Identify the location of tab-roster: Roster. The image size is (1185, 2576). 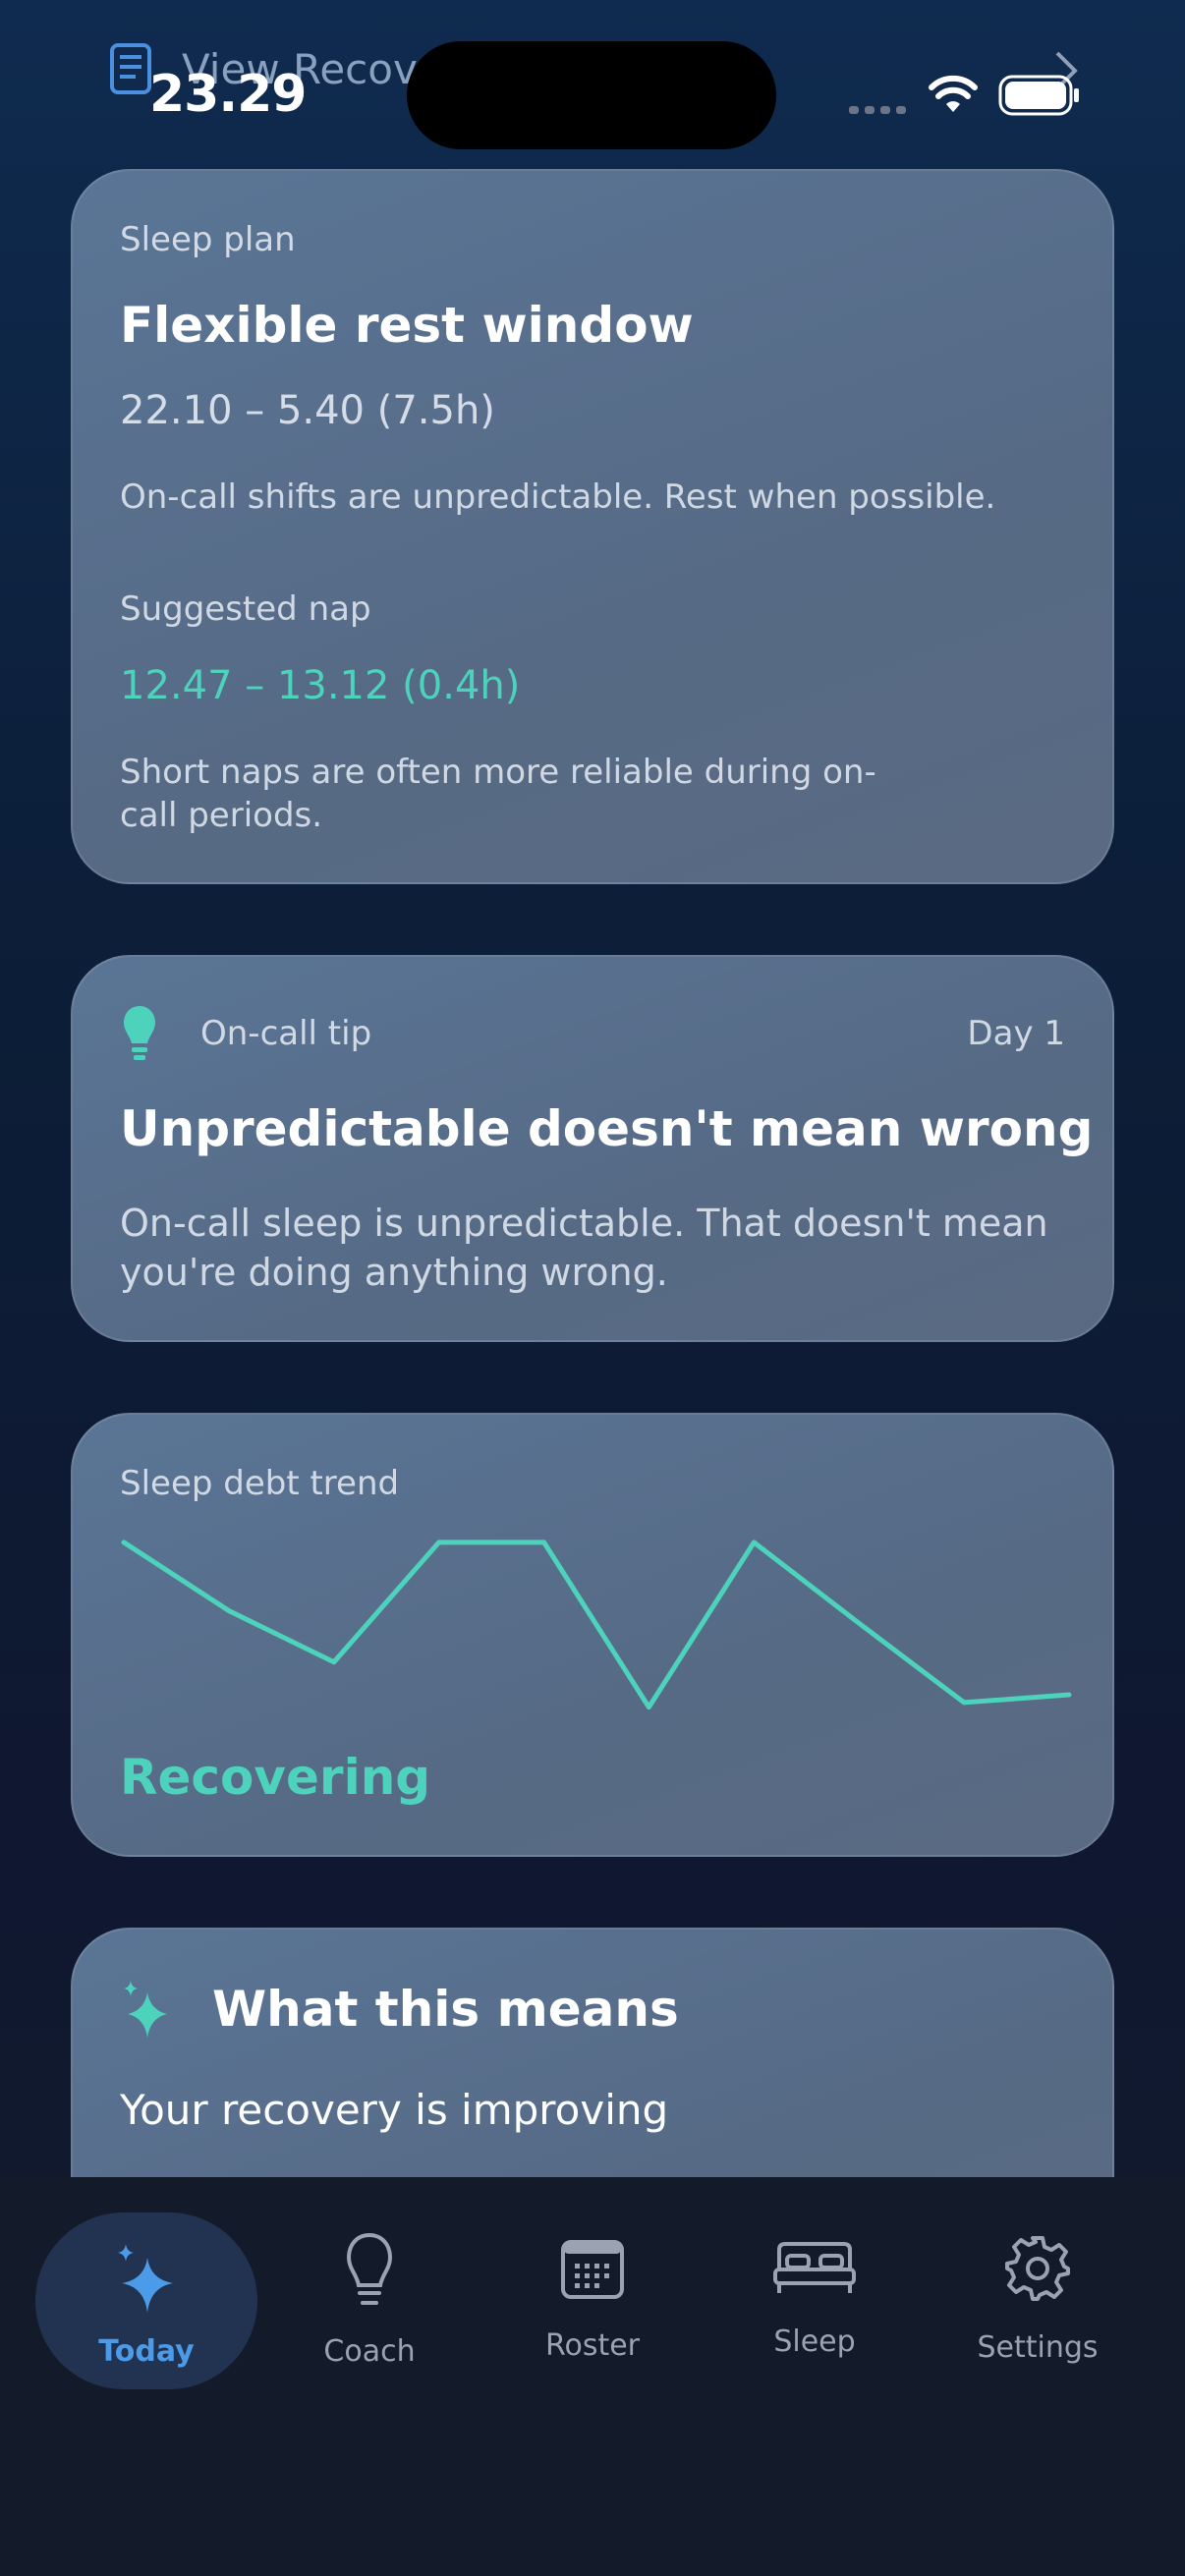
(592, 2300).